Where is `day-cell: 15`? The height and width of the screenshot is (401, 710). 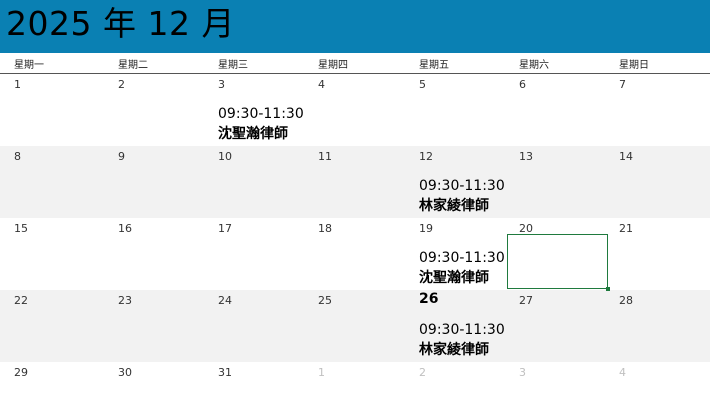
day-cell: 15 is located at coordinates (64, 254).